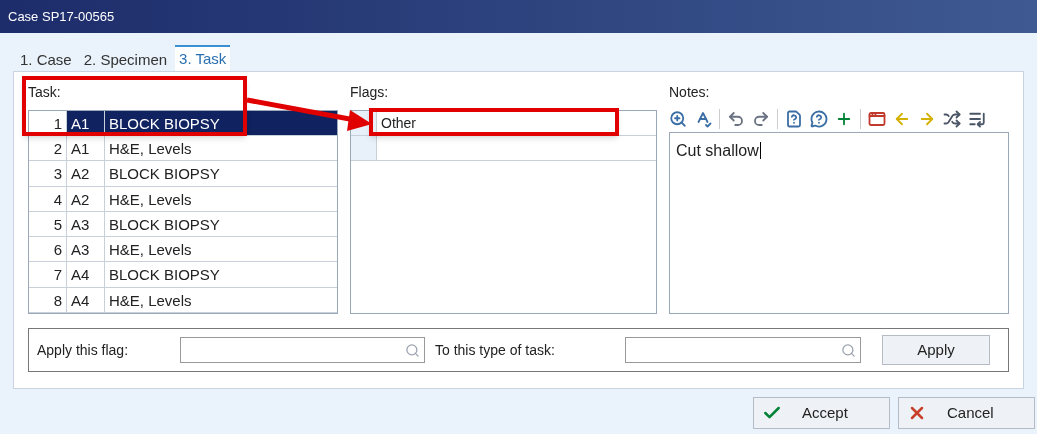  I want to click on flag-search-field, so click(302, 350).